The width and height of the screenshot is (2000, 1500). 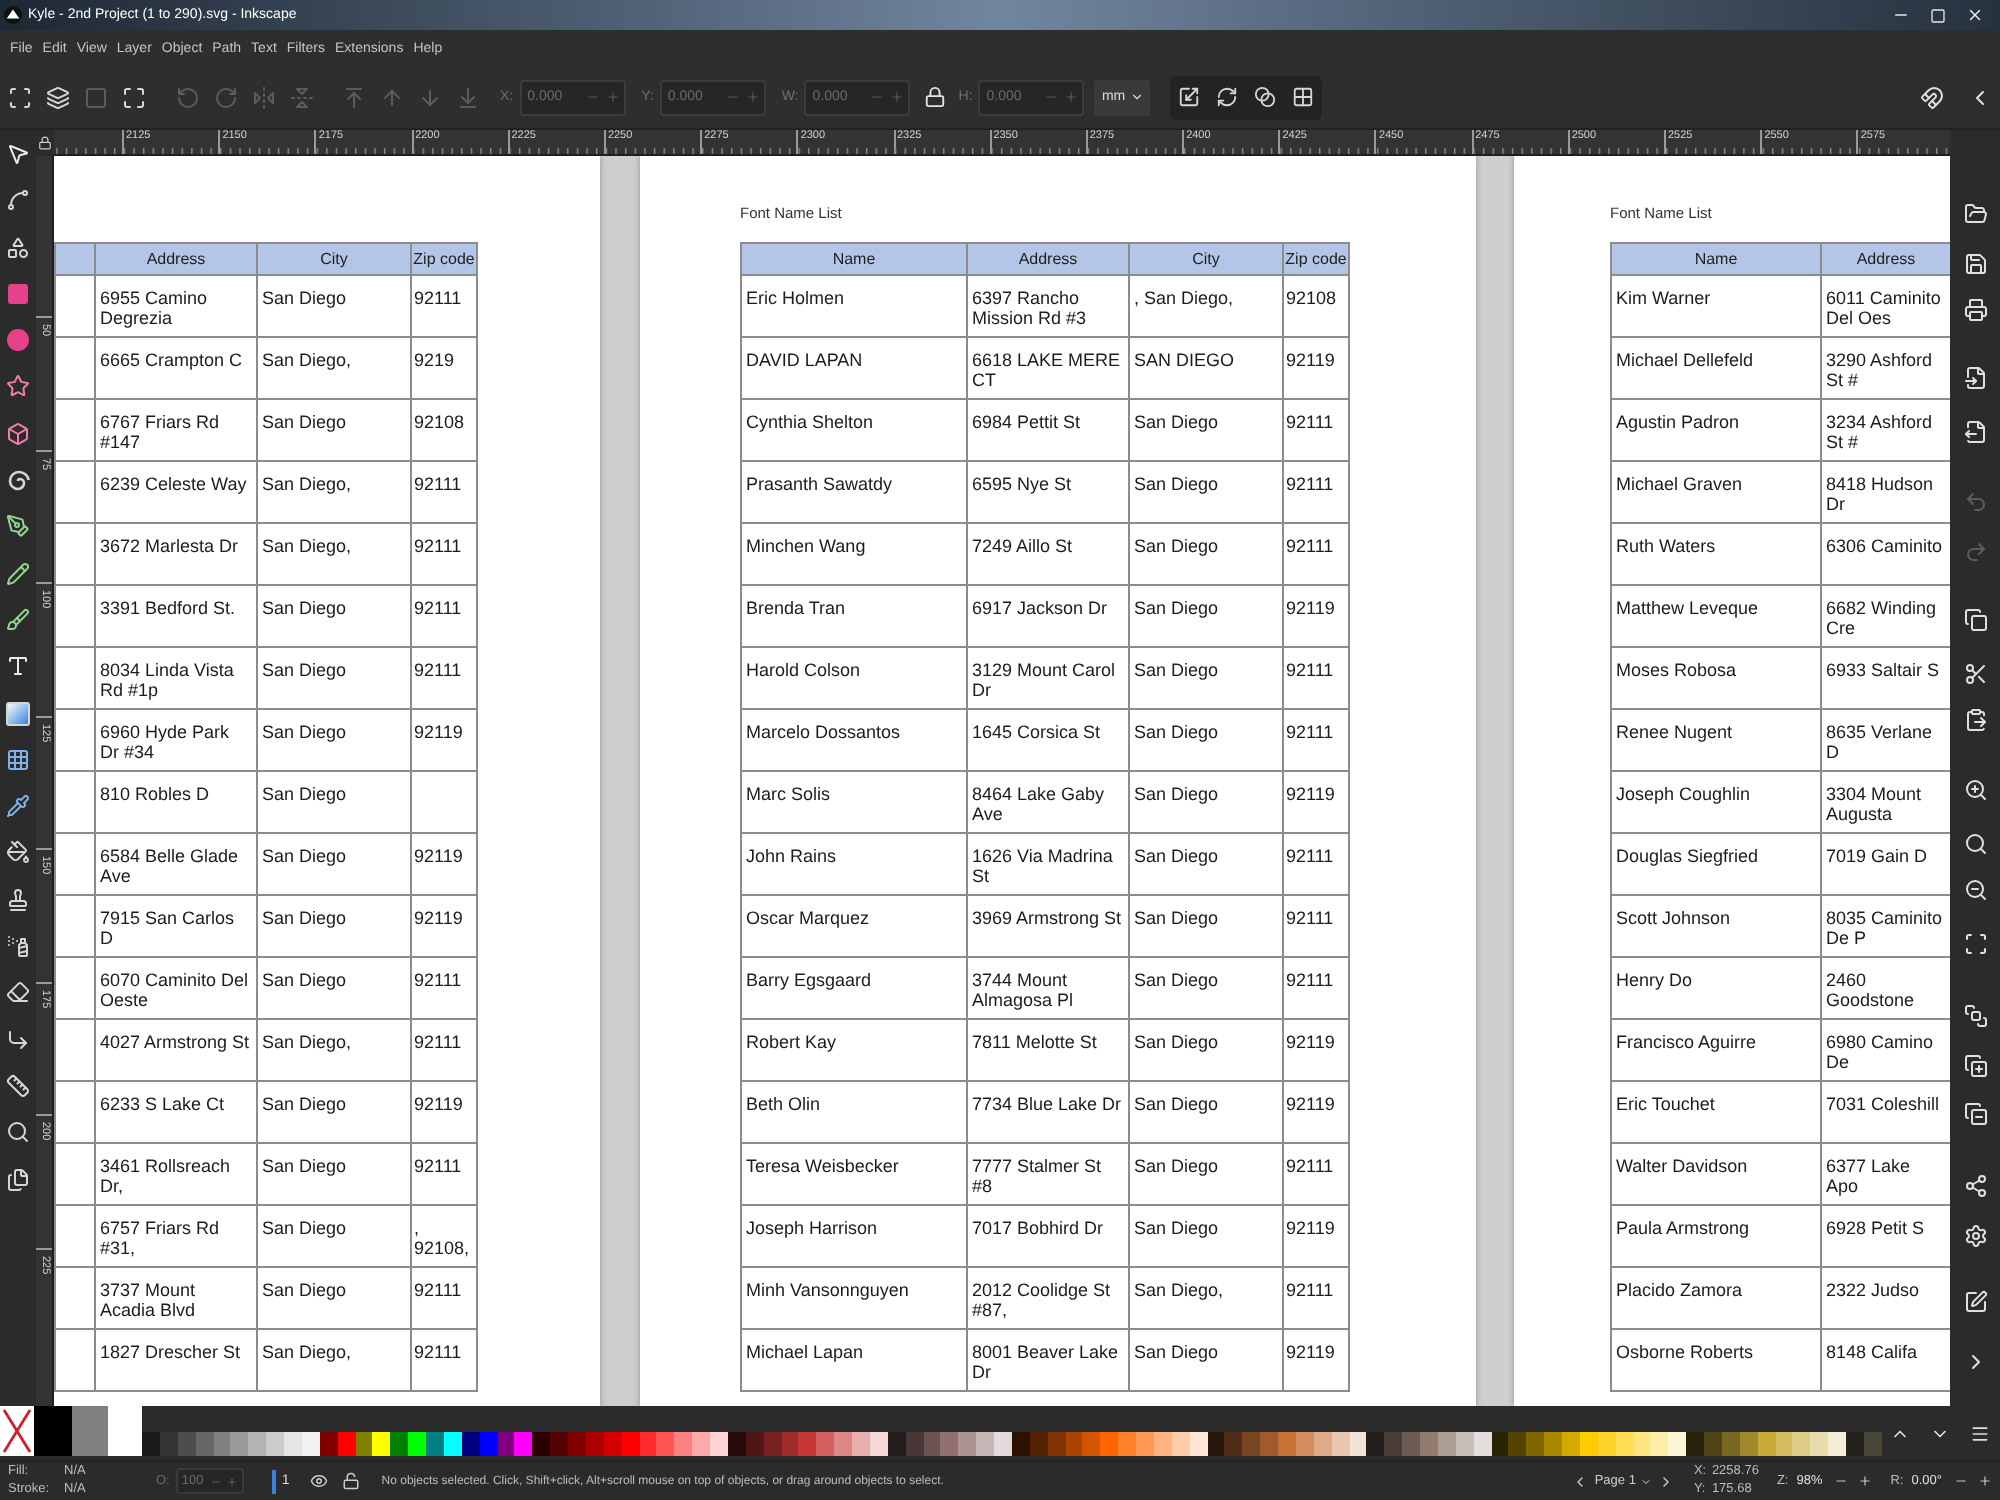 I want to click on clipboard-icon, so click(x=1975, y=720).